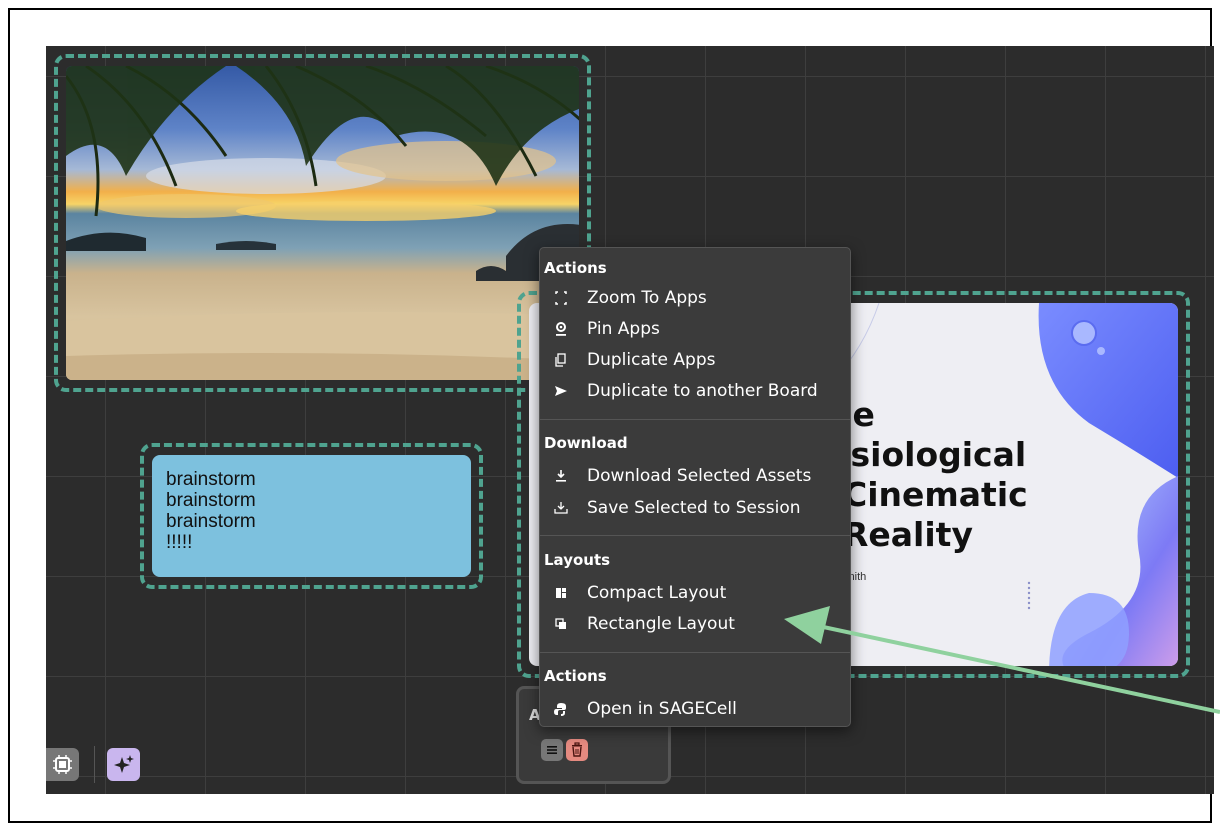 This screenshot has height=831, width=1220. I want to click on menu-item-open-sagecell: Open in SAGECell, so click(695, 710).